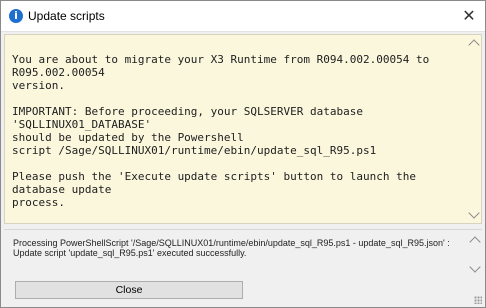  Describe the element at coordinates (66, 16) in the screenshot. I see `window-title: Update scripts` at that location.